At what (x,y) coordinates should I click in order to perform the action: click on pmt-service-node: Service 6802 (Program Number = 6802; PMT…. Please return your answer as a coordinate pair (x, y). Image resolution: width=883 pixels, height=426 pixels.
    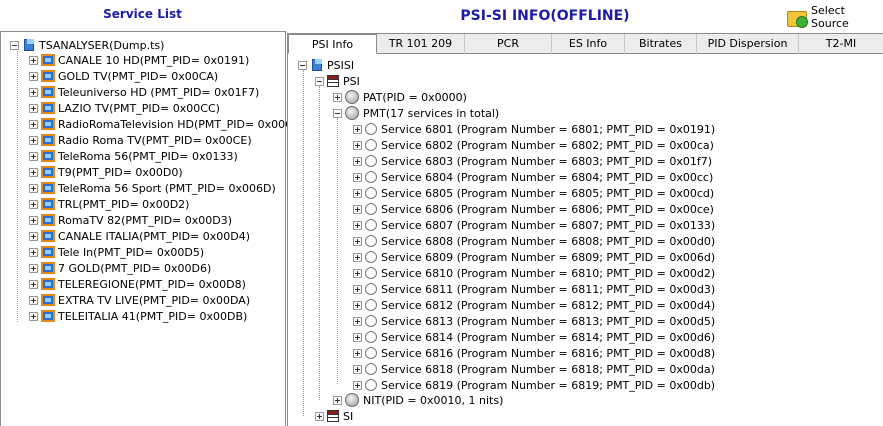
    Looking at the image, I should click on (533, 145).